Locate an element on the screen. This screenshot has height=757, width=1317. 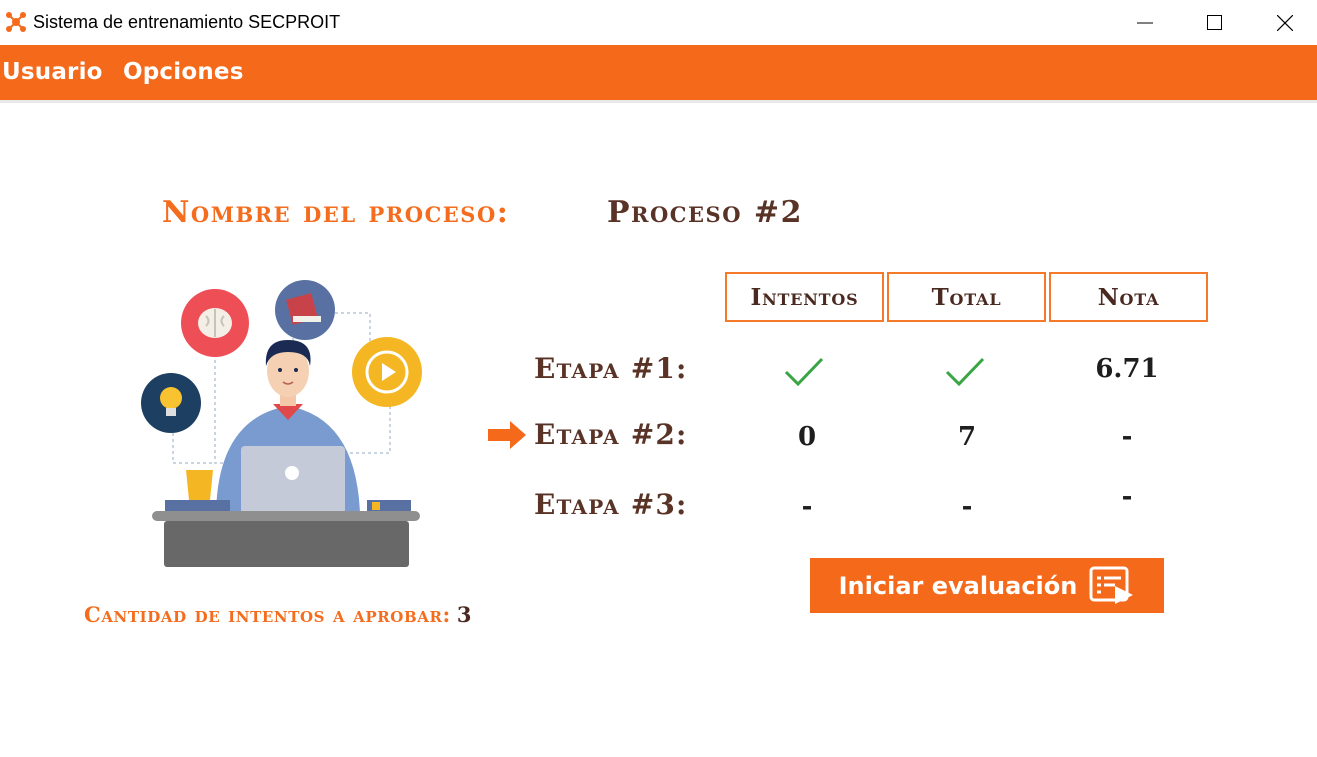
maximize-button is located at coordinates (1215, 22).